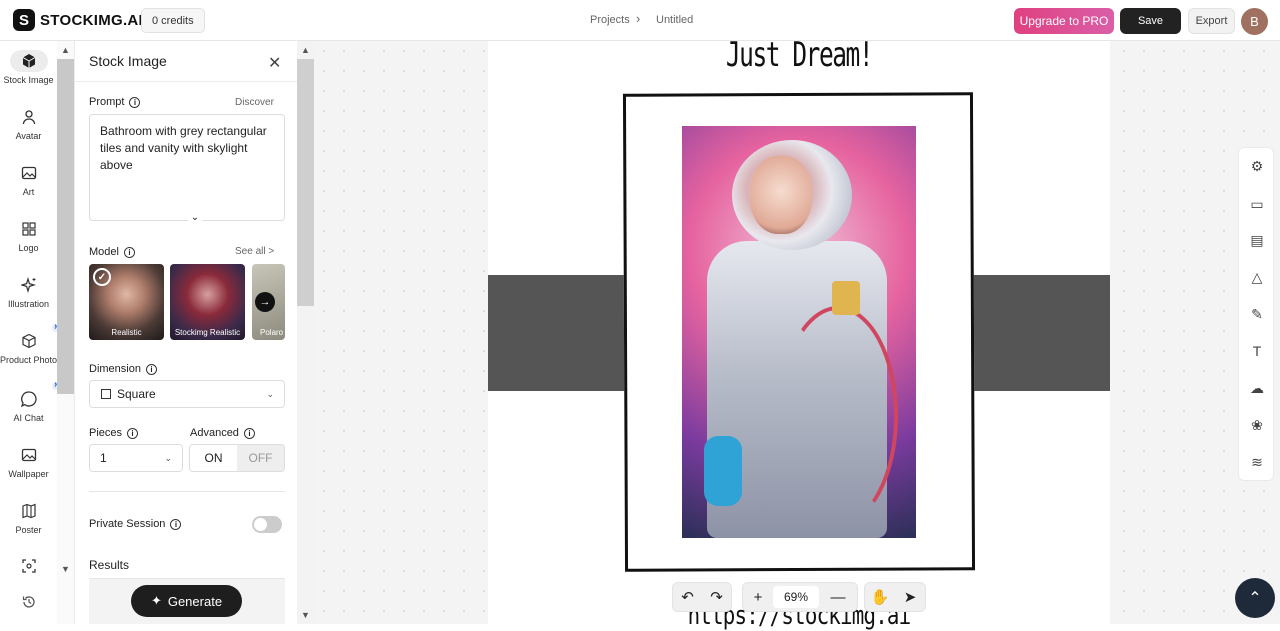 The width and height of the screenshot is (1280, 631). I want to click on pieces-select: 1 ⌄, so click(136, 458).